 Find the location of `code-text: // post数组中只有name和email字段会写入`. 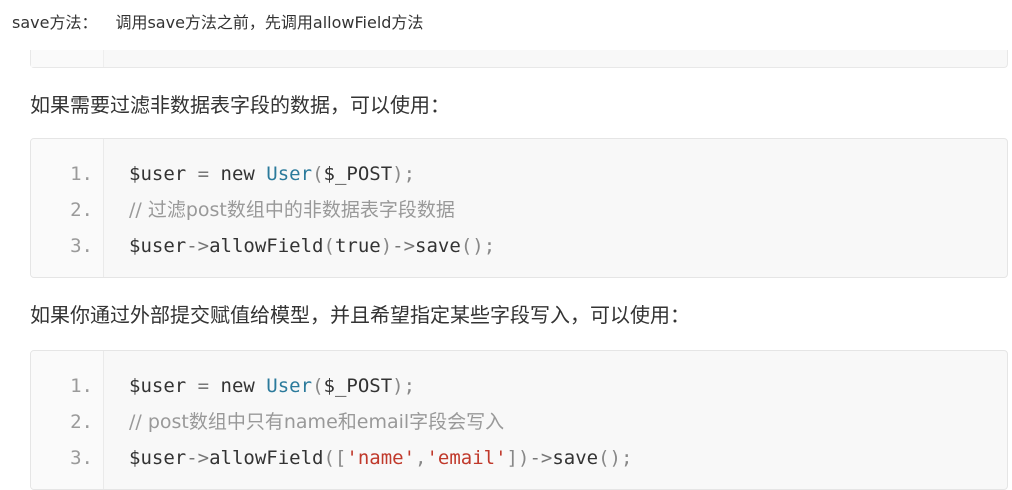

code-text: // post数组中只有name和email字段会写入 is located at coordinates (316, 422).